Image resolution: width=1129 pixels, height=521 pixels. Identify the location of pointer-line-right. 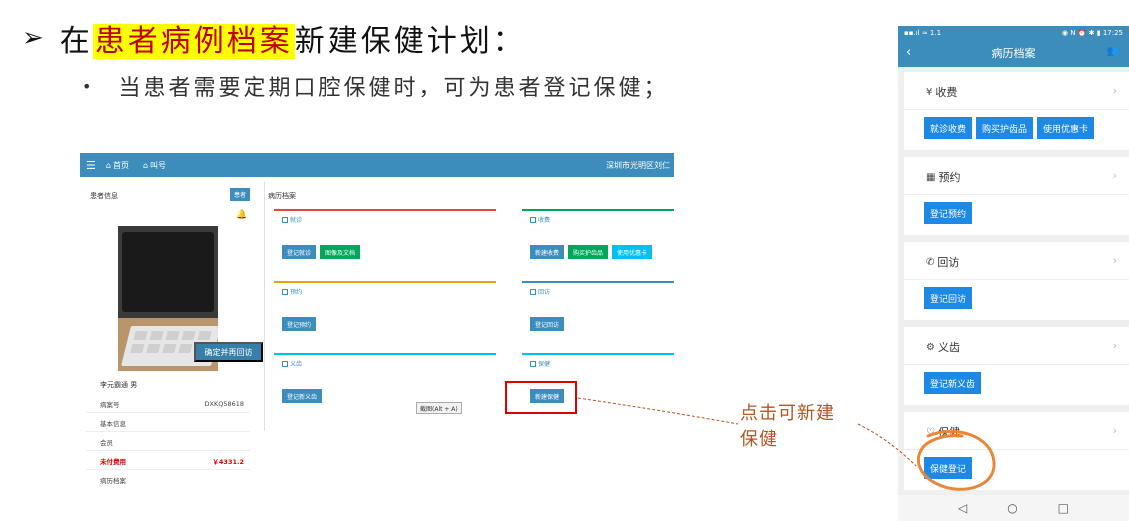
(887, 445).